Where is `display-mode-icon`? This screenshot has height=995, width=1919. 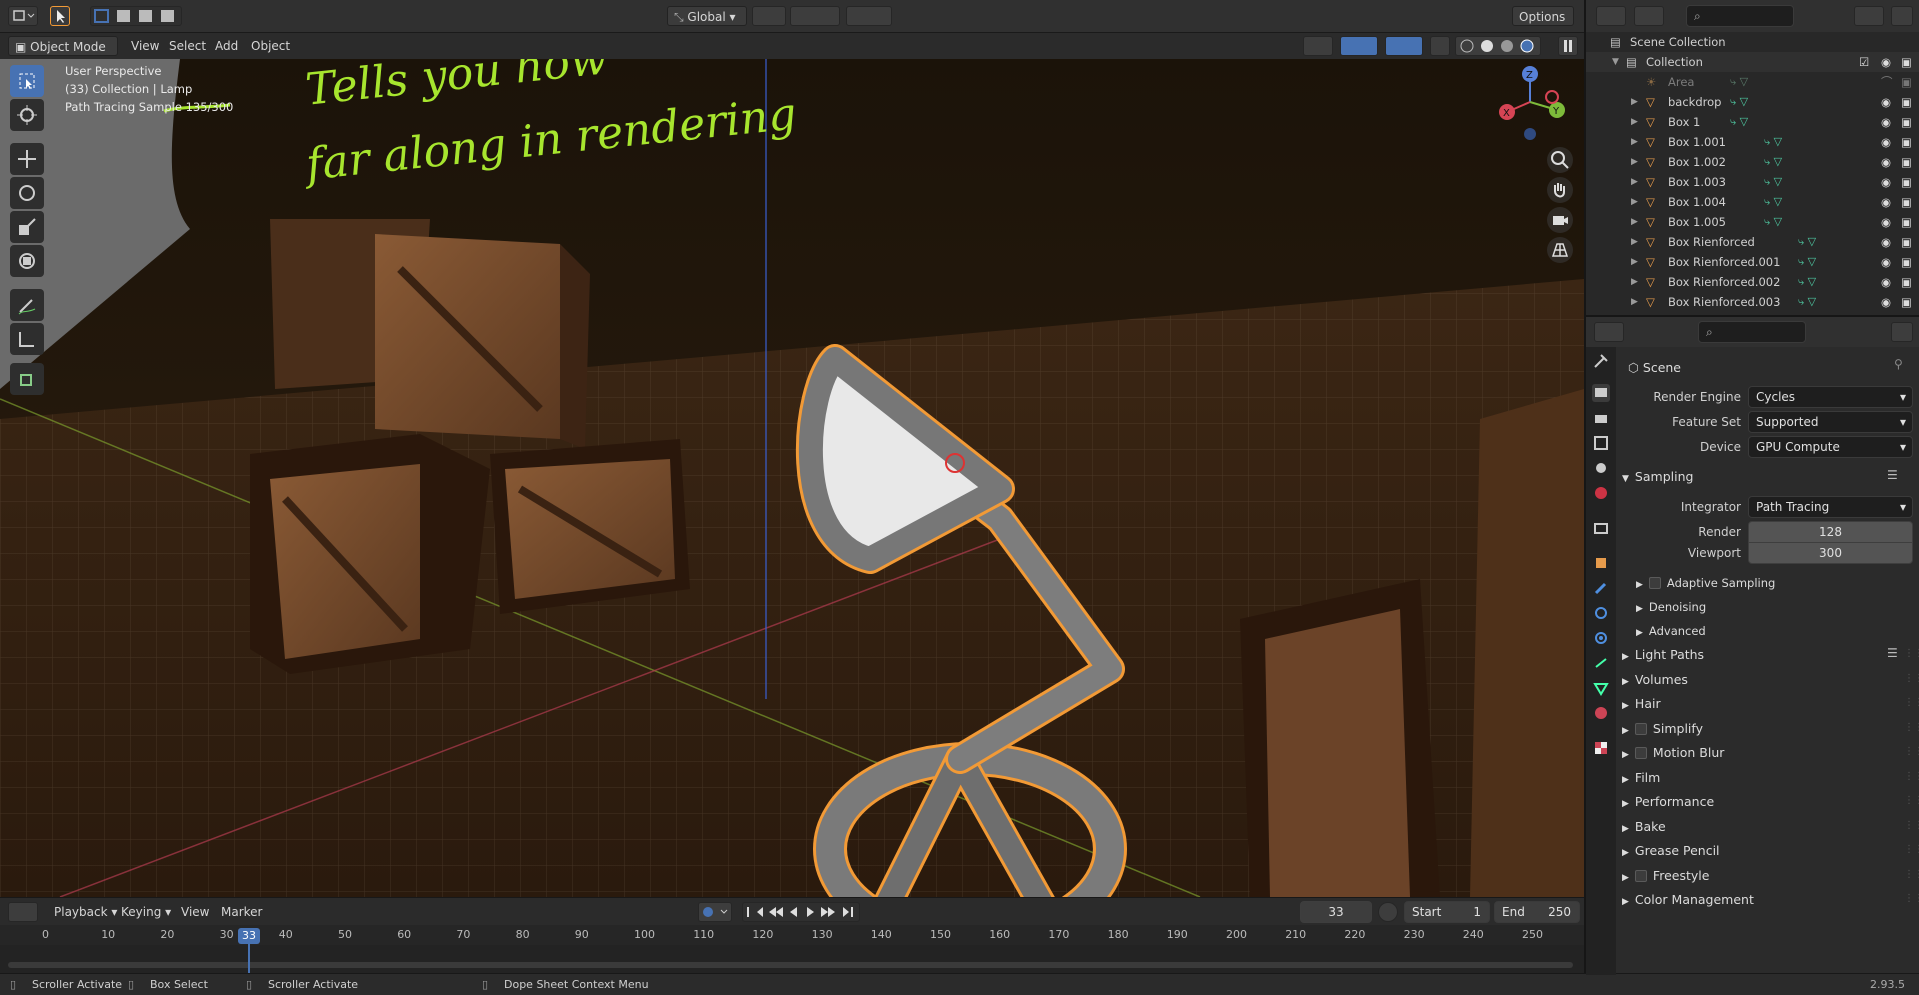
display-mode-icon is located at coordinates (1649, 16).